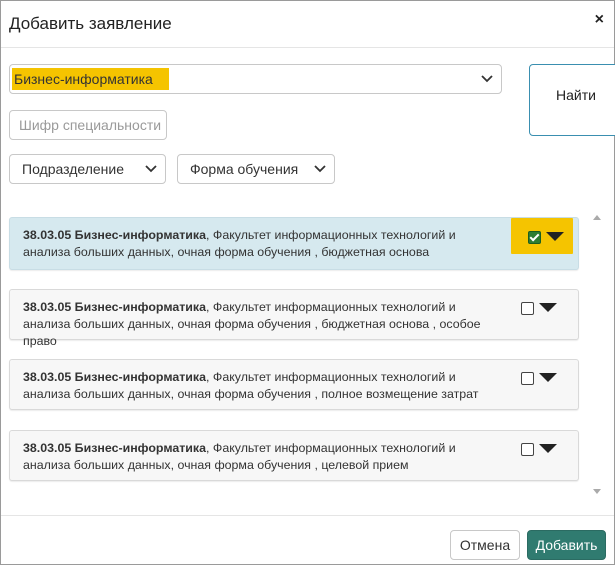  Describe the element at coordinates (307, 24) in the screenshot. I see `dialog-header: Добавить заявление ×` at that location.